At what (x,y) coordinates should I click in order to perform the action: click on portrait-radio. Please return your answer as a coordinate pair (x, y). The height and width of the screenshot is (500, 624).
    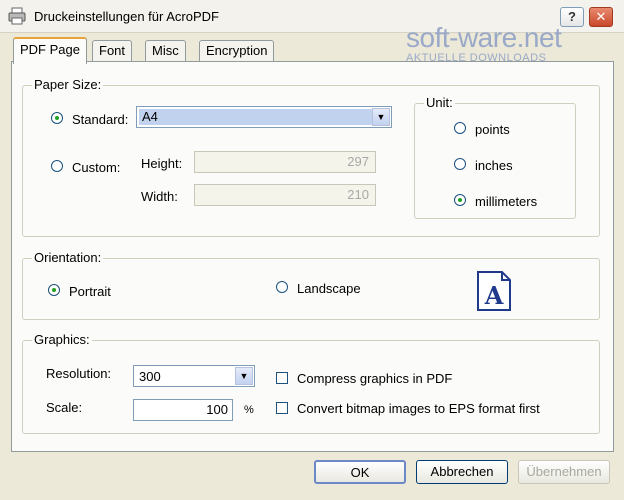
    Looking at the image, I should click on (54, 290).